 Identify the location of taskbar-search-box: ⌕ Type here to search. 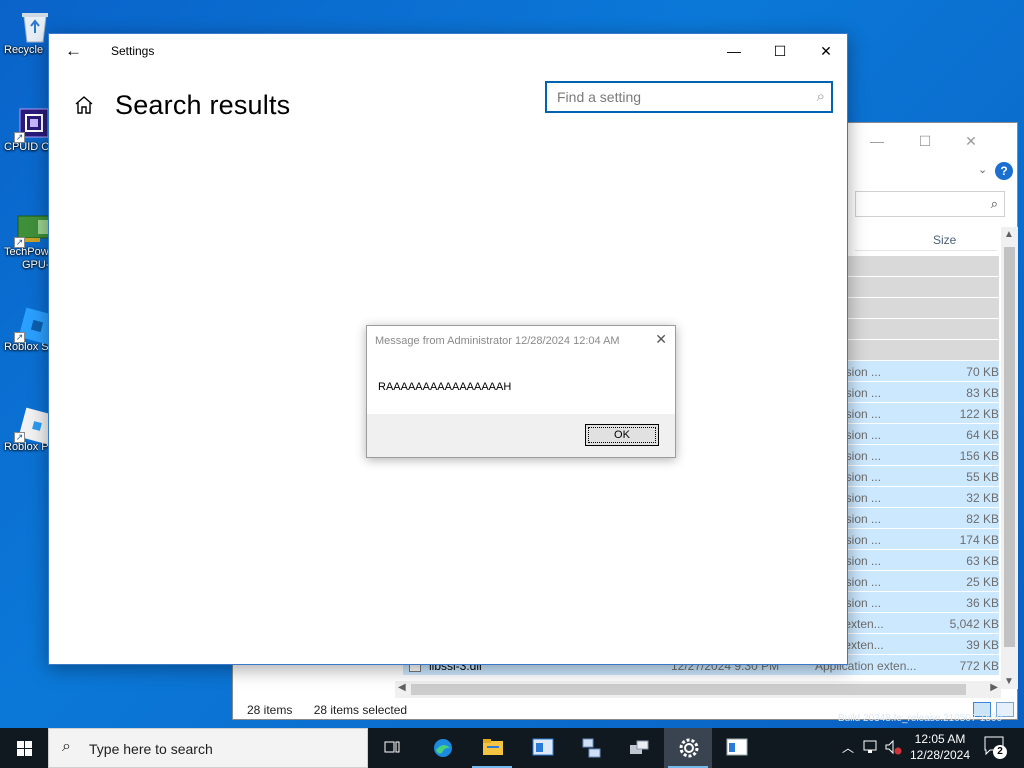
(208, 748).